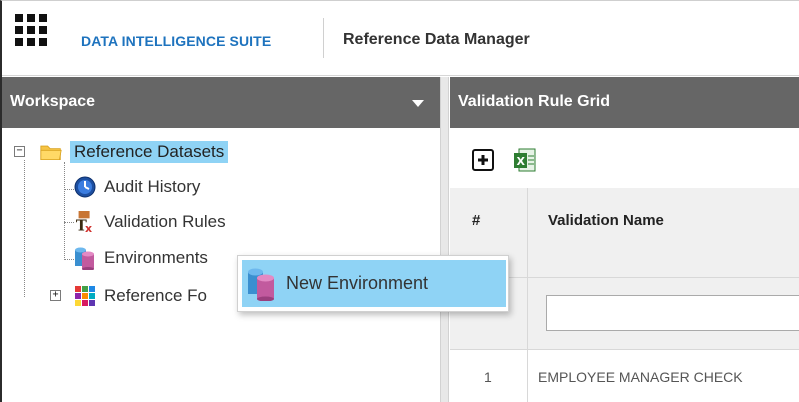 The image size is (799, 402). I want to click on column-header-label: Validation Name, so click(606, 220).